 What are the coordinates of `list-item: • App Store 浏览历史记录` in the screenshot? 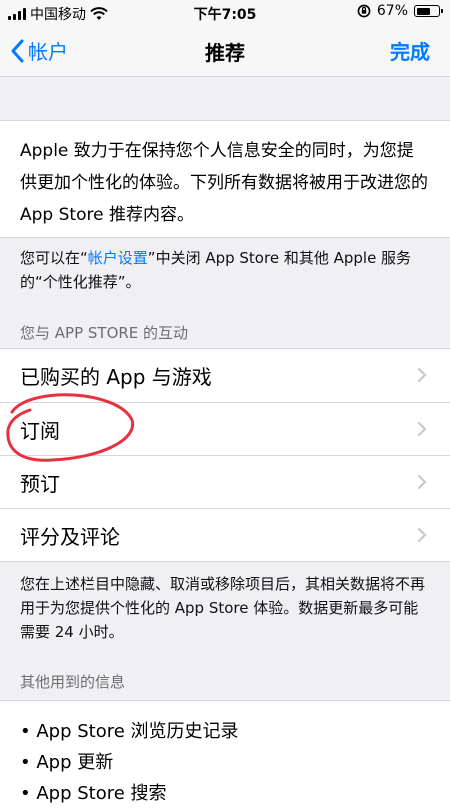 It's located at (129, 731).